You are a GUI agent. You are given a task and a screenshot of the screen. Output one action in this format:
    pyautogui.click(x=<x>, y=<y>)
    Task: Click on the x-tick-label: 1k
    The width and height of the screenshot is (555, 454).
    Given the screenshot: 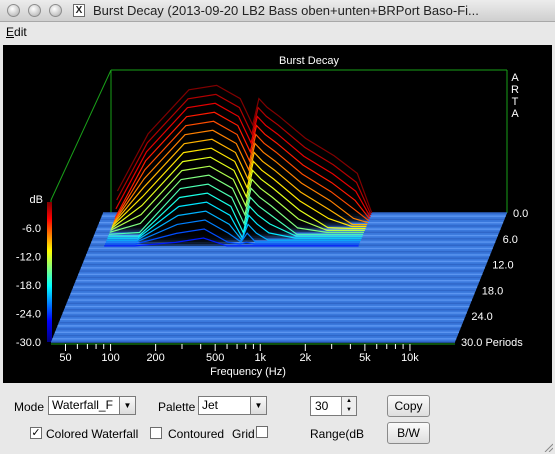 What is the action you would take?
    pyautogui.click(x=260, y=358)
    